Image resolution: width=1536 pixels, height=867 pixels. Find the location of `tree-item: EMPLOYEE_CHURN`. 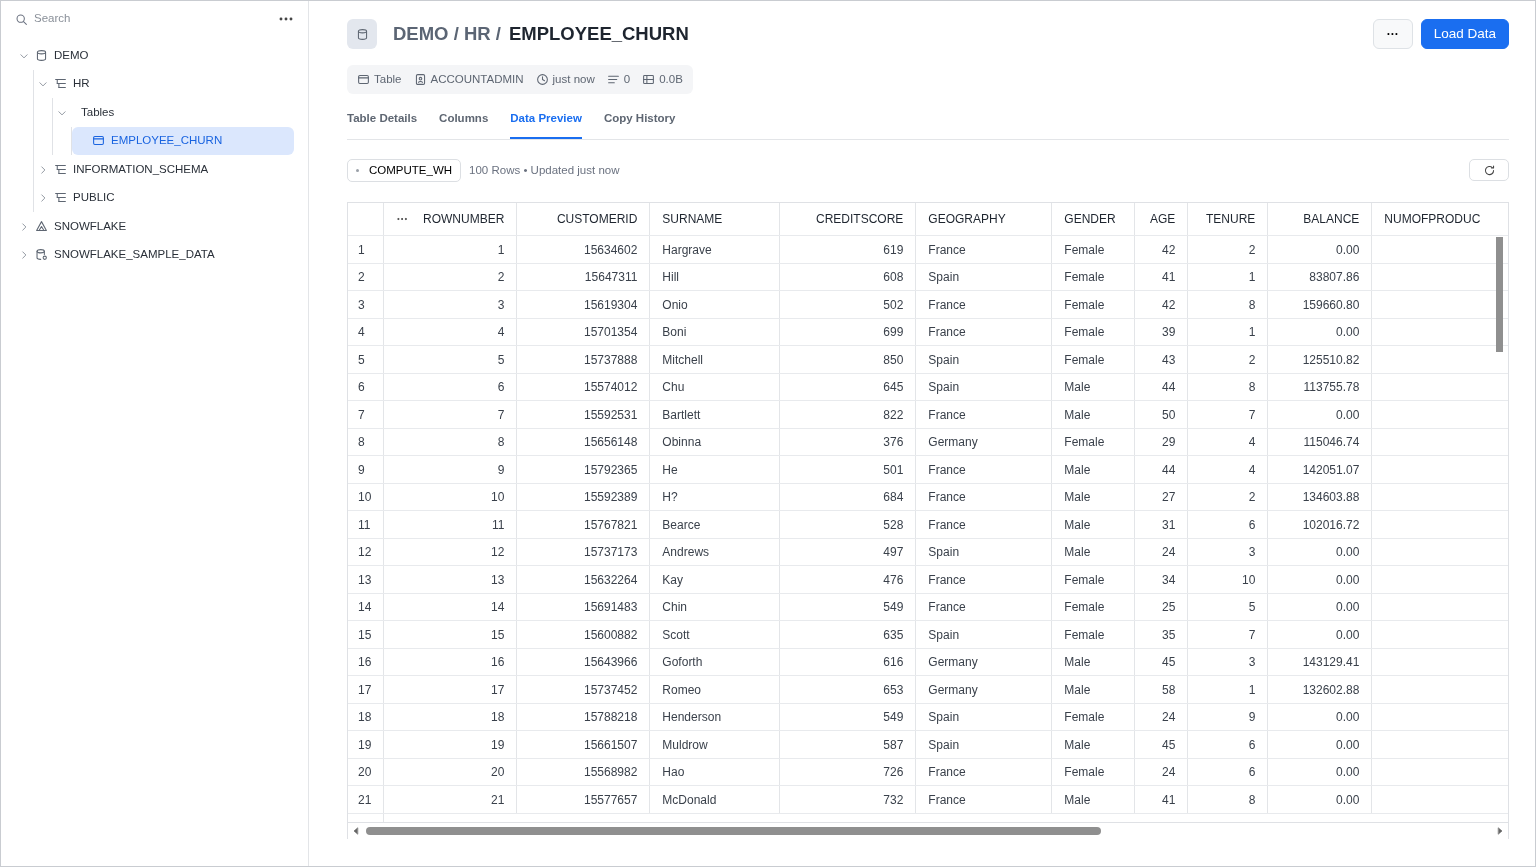

tree-item: EMPLOYEE_CHURN is located at coordinates (183, 140).